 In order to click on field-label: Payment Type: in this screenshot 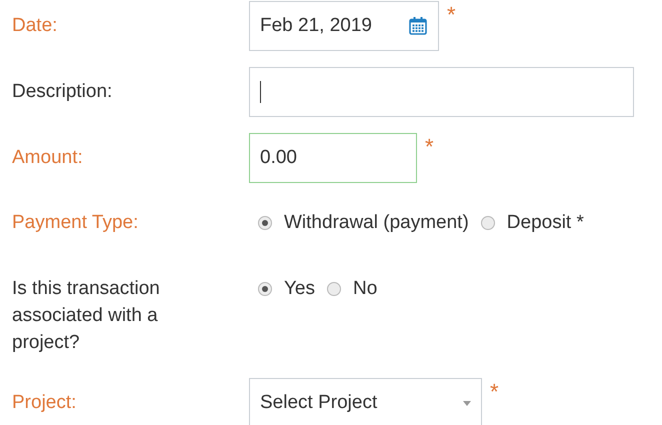, I will do `click(76, 223)`.